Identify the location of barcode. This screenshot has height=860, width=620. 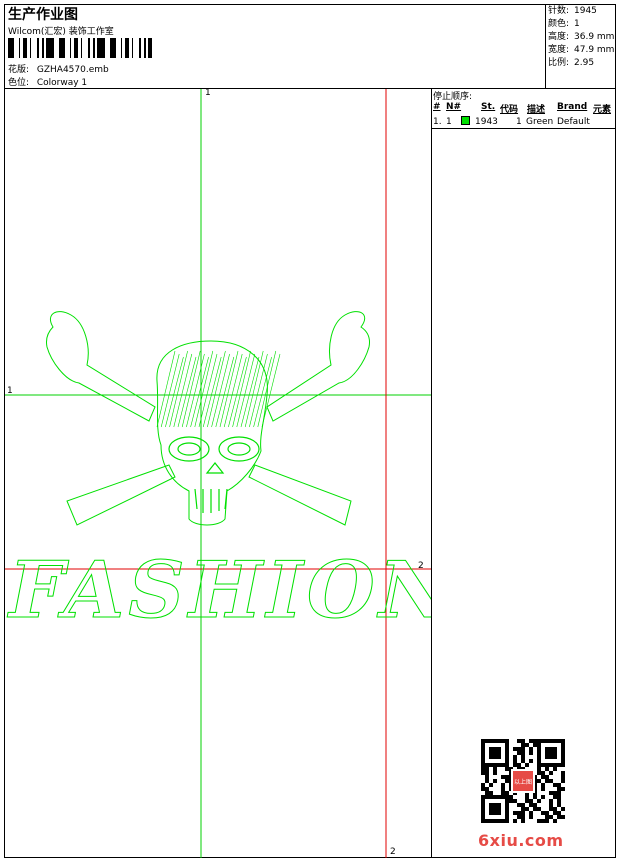
(80, 48).